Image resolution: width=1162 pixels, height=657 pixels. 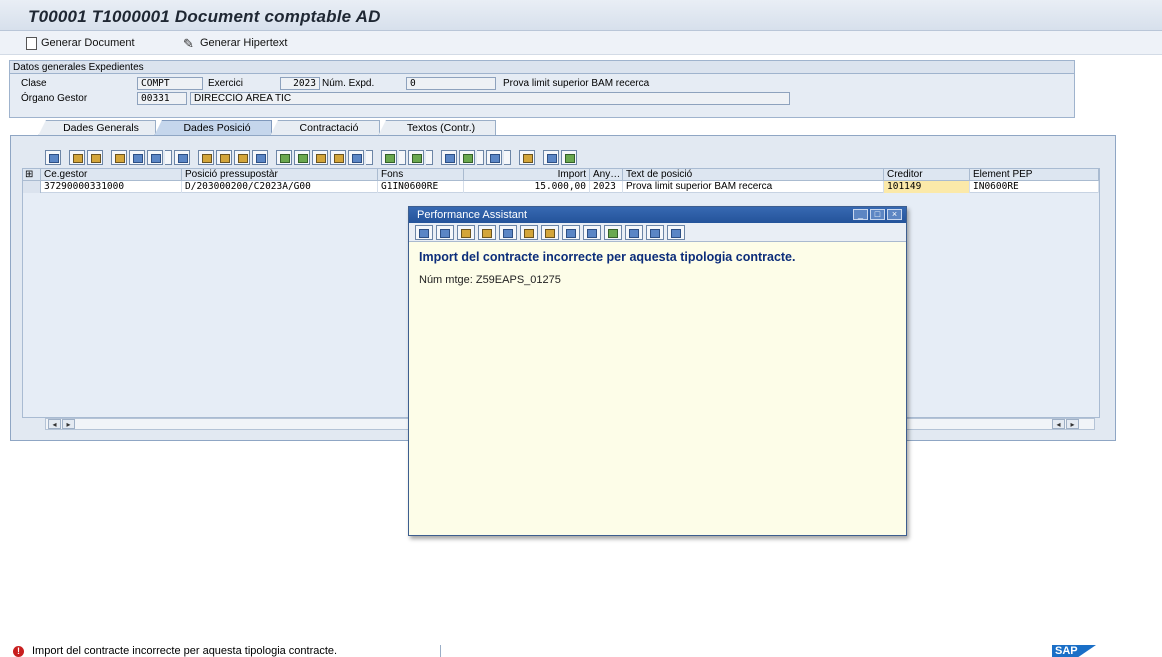 I want to click on minimize-icon: _, so click(x=860, y=214).